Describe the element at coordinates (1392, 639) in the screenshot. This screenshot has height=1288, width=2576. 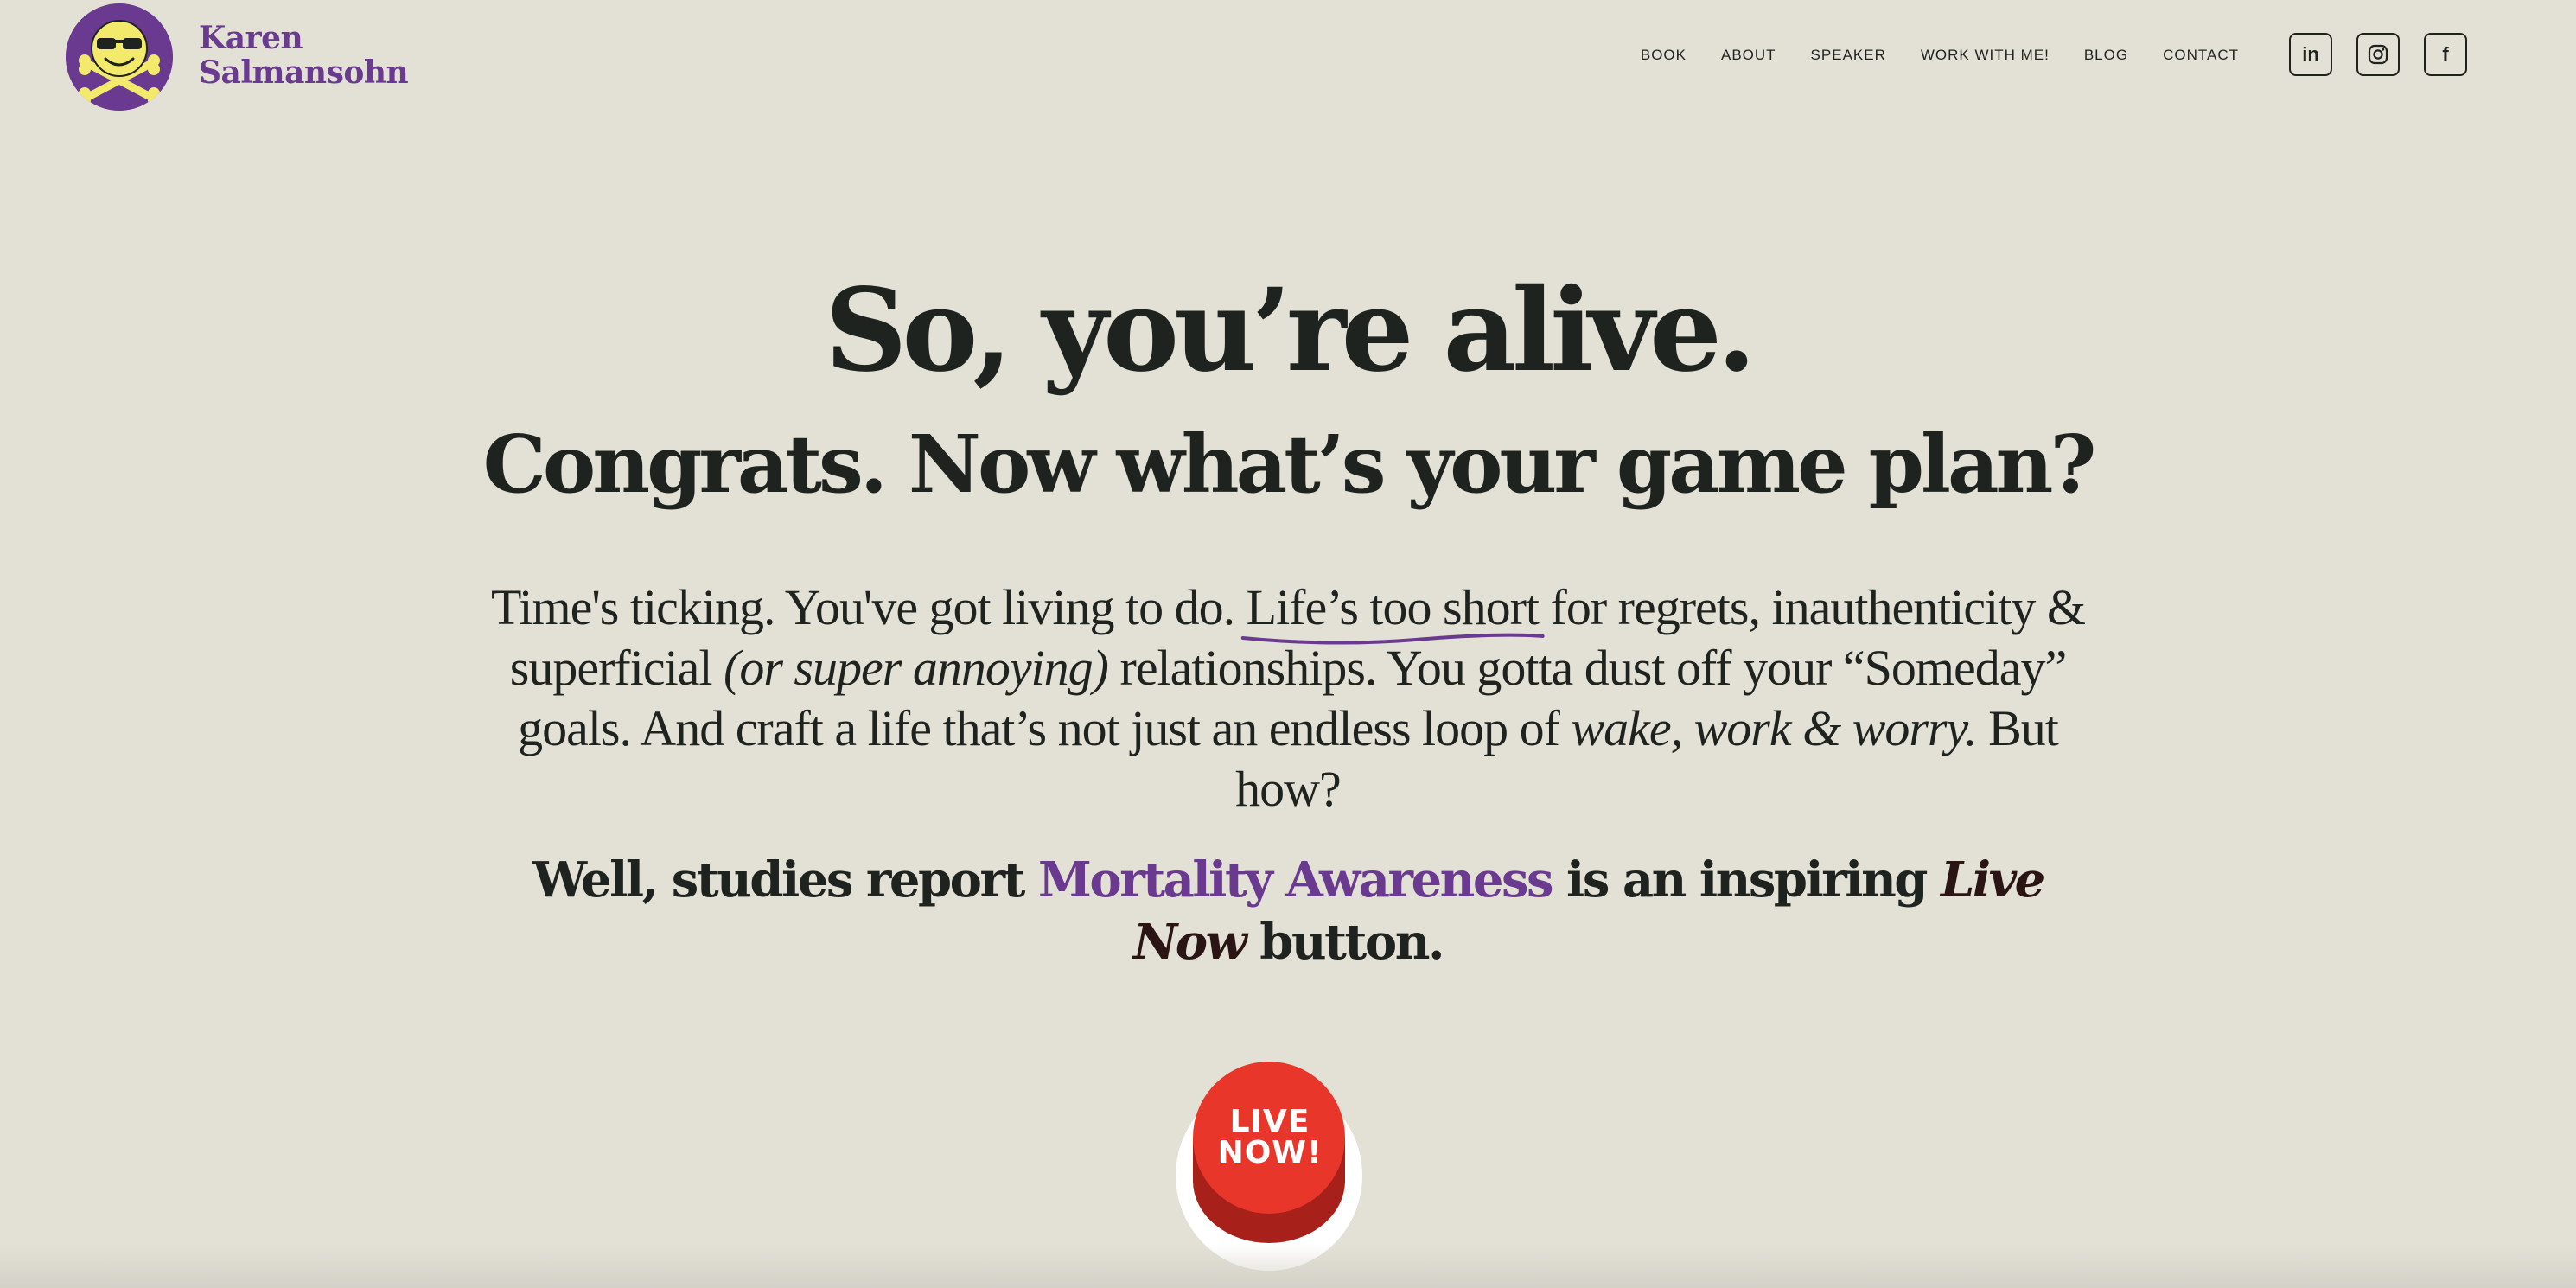
I see `underline-swoosh` at that location.